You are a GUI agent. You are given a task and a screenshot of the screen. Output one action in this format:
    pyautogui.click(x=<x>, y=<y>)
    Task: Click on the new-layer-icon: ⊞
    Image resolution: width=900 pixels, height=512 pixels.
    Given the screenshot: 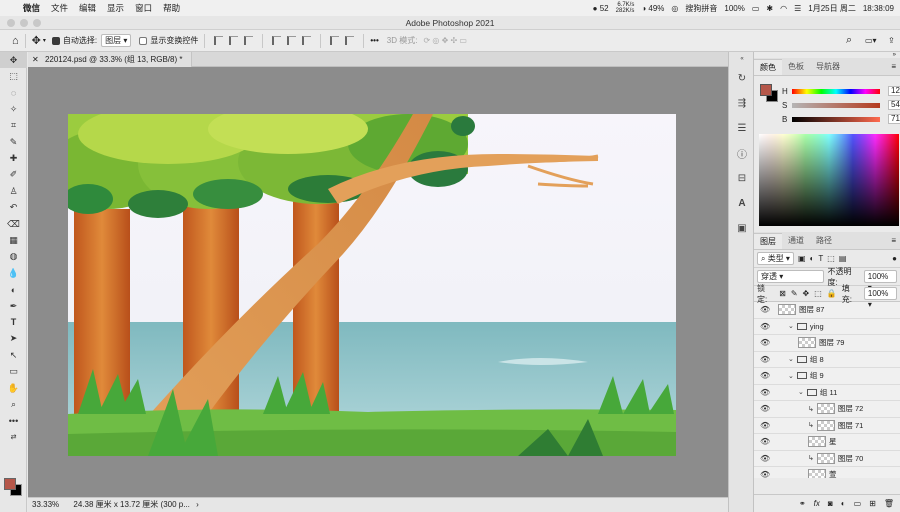 What is the action you would take?
    pyautogui.click(x=872, y=503)
    